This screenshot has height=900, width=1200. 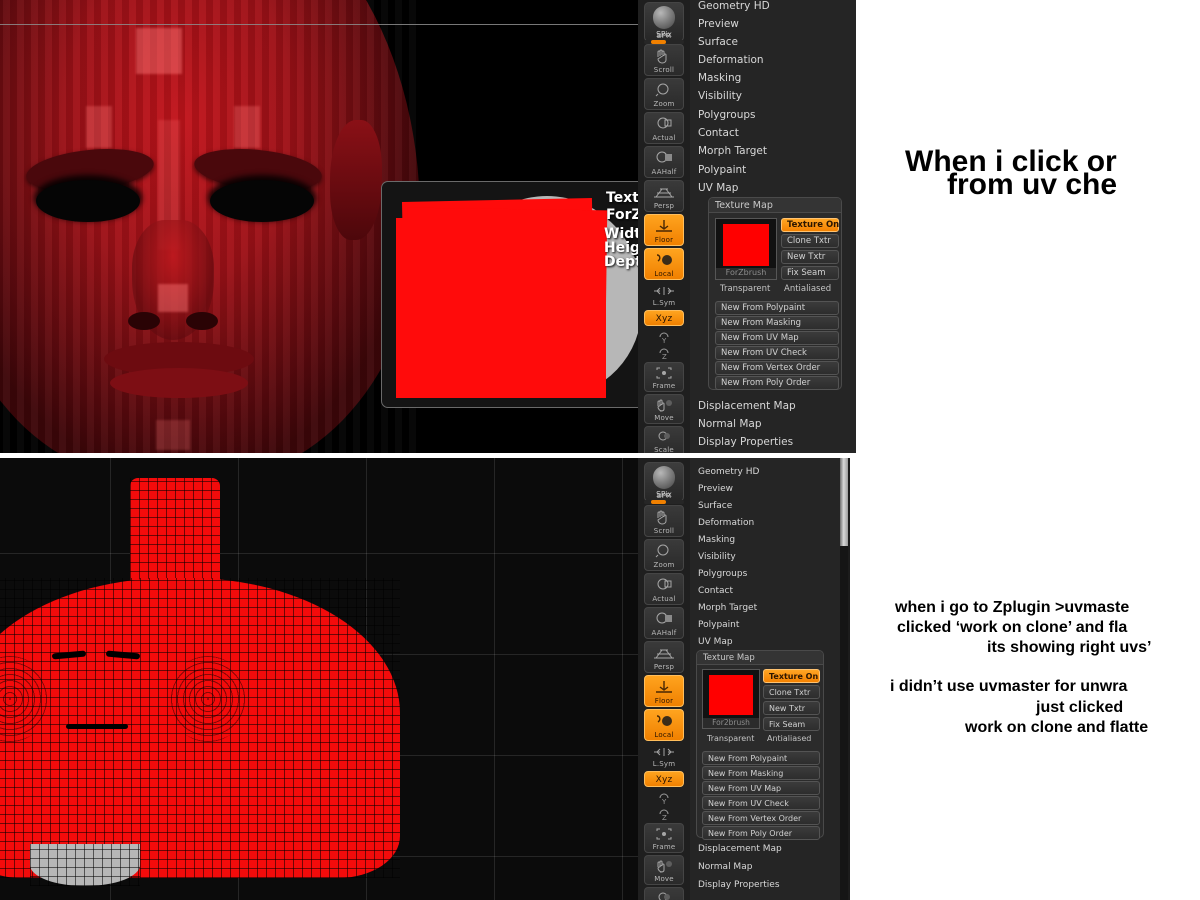 I want to click on texture-thumbnail: For2brush, so click(x=731, y=699).